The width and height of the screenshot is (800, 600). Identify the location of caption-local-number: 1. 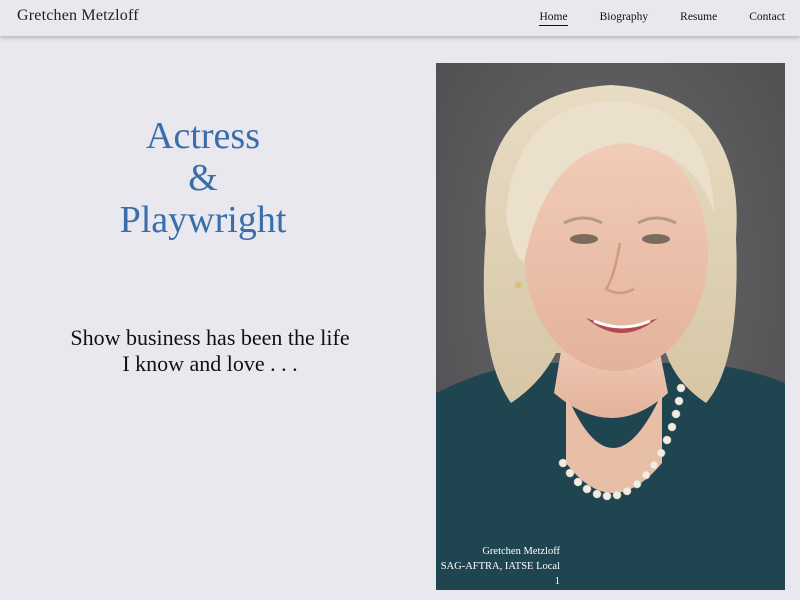
(557, 581).